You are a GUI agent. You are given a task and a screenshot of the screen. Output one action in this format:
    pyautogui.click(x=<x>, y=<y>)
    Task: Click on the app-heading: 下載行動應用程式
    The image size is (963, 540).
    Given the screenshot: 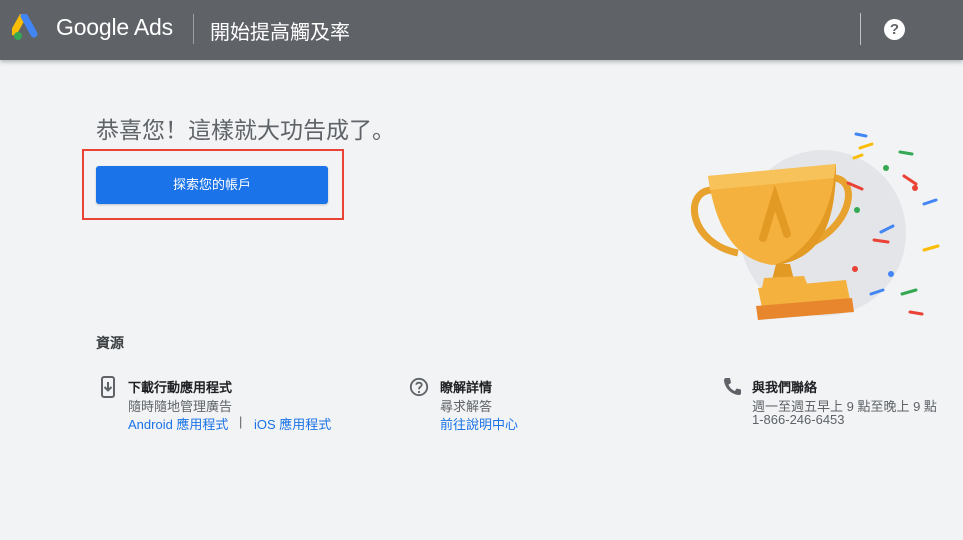 What is the action you would take?
    pyautogui.click(x=180, y=387)
    